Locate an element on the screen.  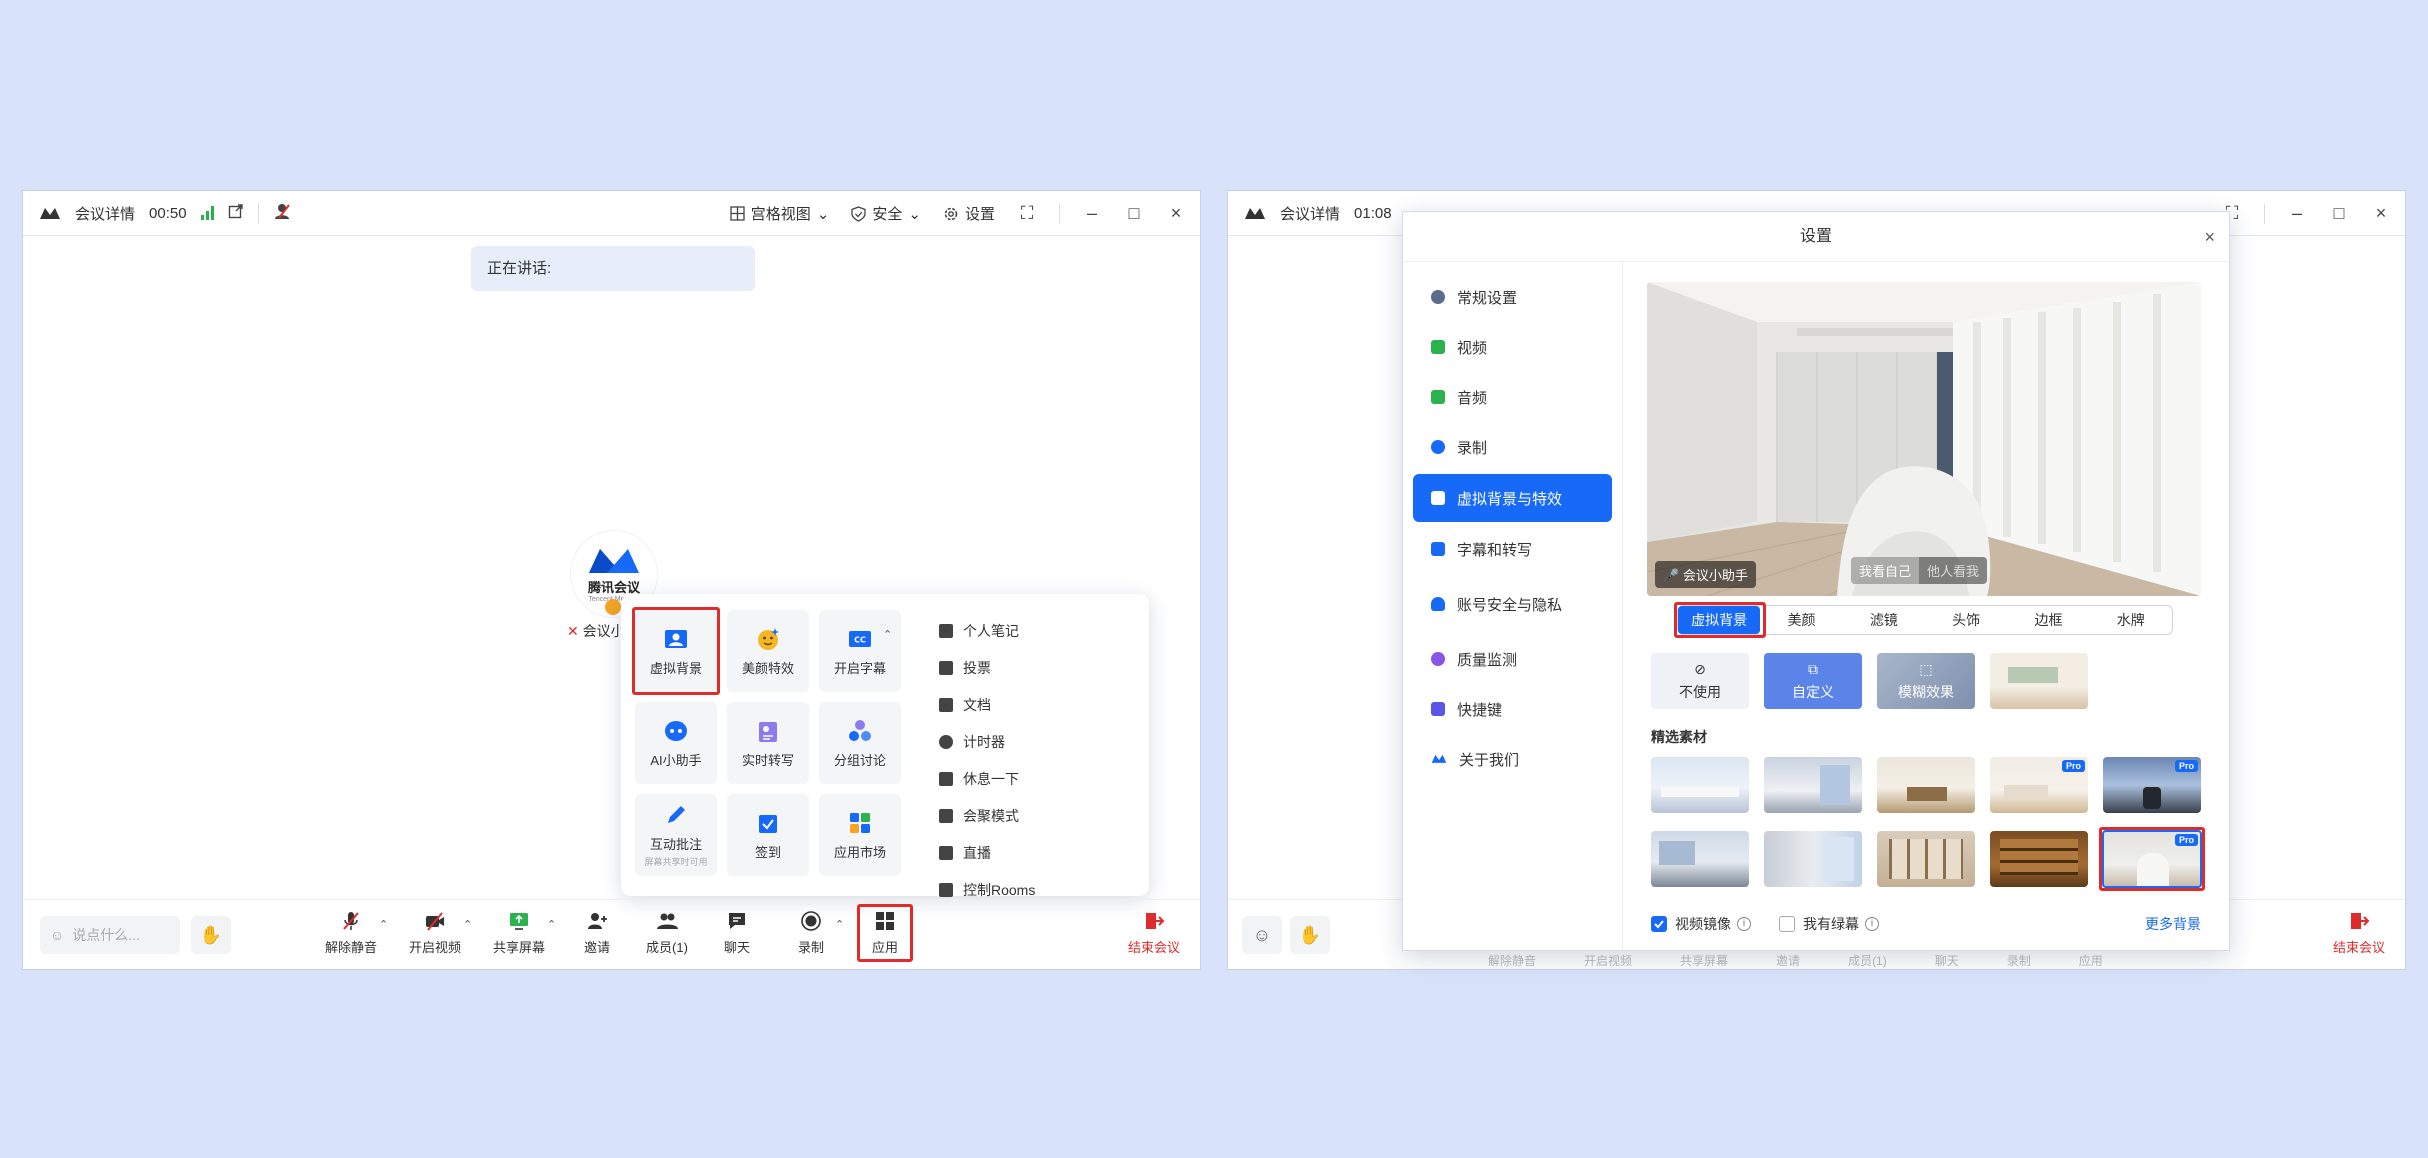
nav-quality: 质量监测 is located at coordinates (1512, 659).